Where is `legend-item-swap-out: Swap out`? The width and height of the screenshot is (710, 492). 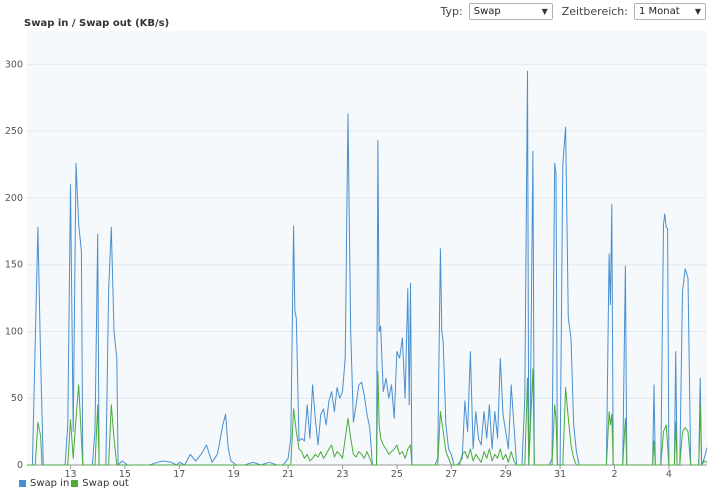 legend-item-swap-out: Swap out is located at coordinates (100, 483).